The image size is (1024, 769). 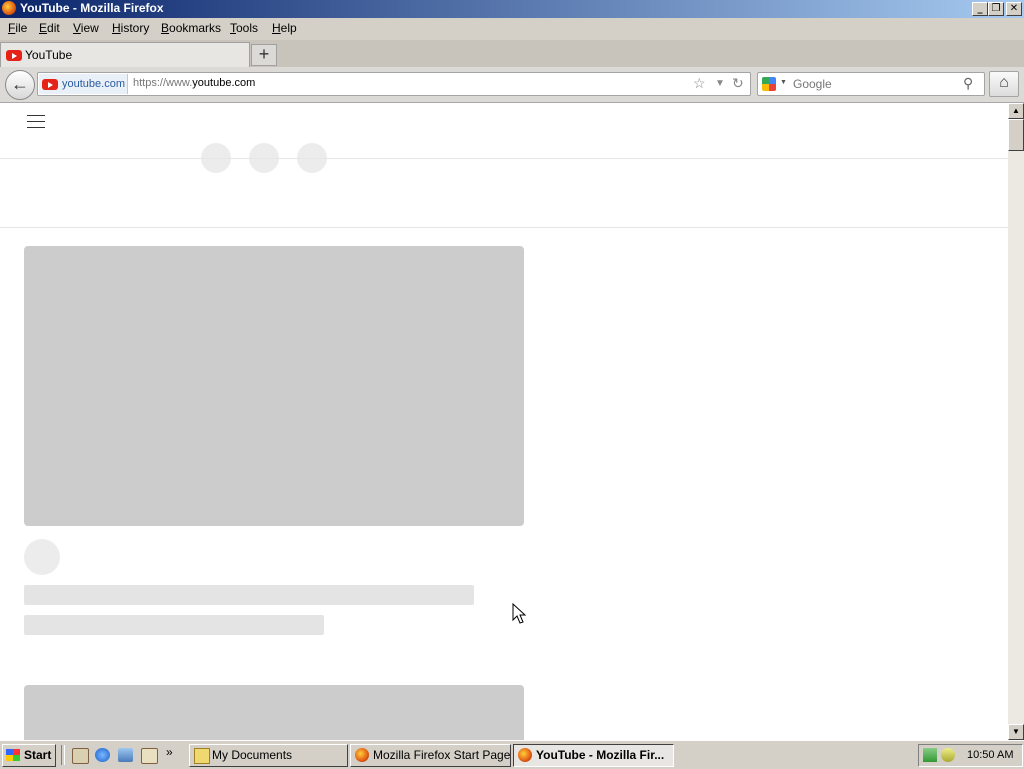 What do you see at coordinates (812, 84) in the screenshot?
I see `search-input: Google` at bounding box center [812, 84].